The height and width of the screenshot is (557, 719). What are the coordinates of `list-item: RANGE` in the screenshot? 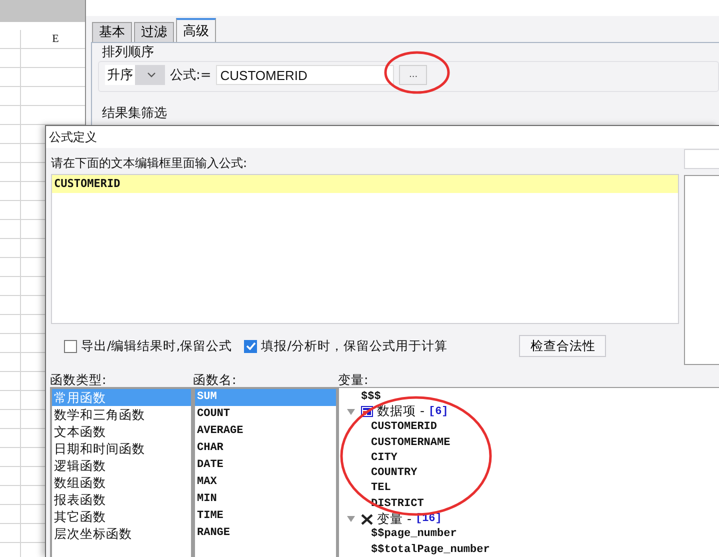 It's located at (265, 533).